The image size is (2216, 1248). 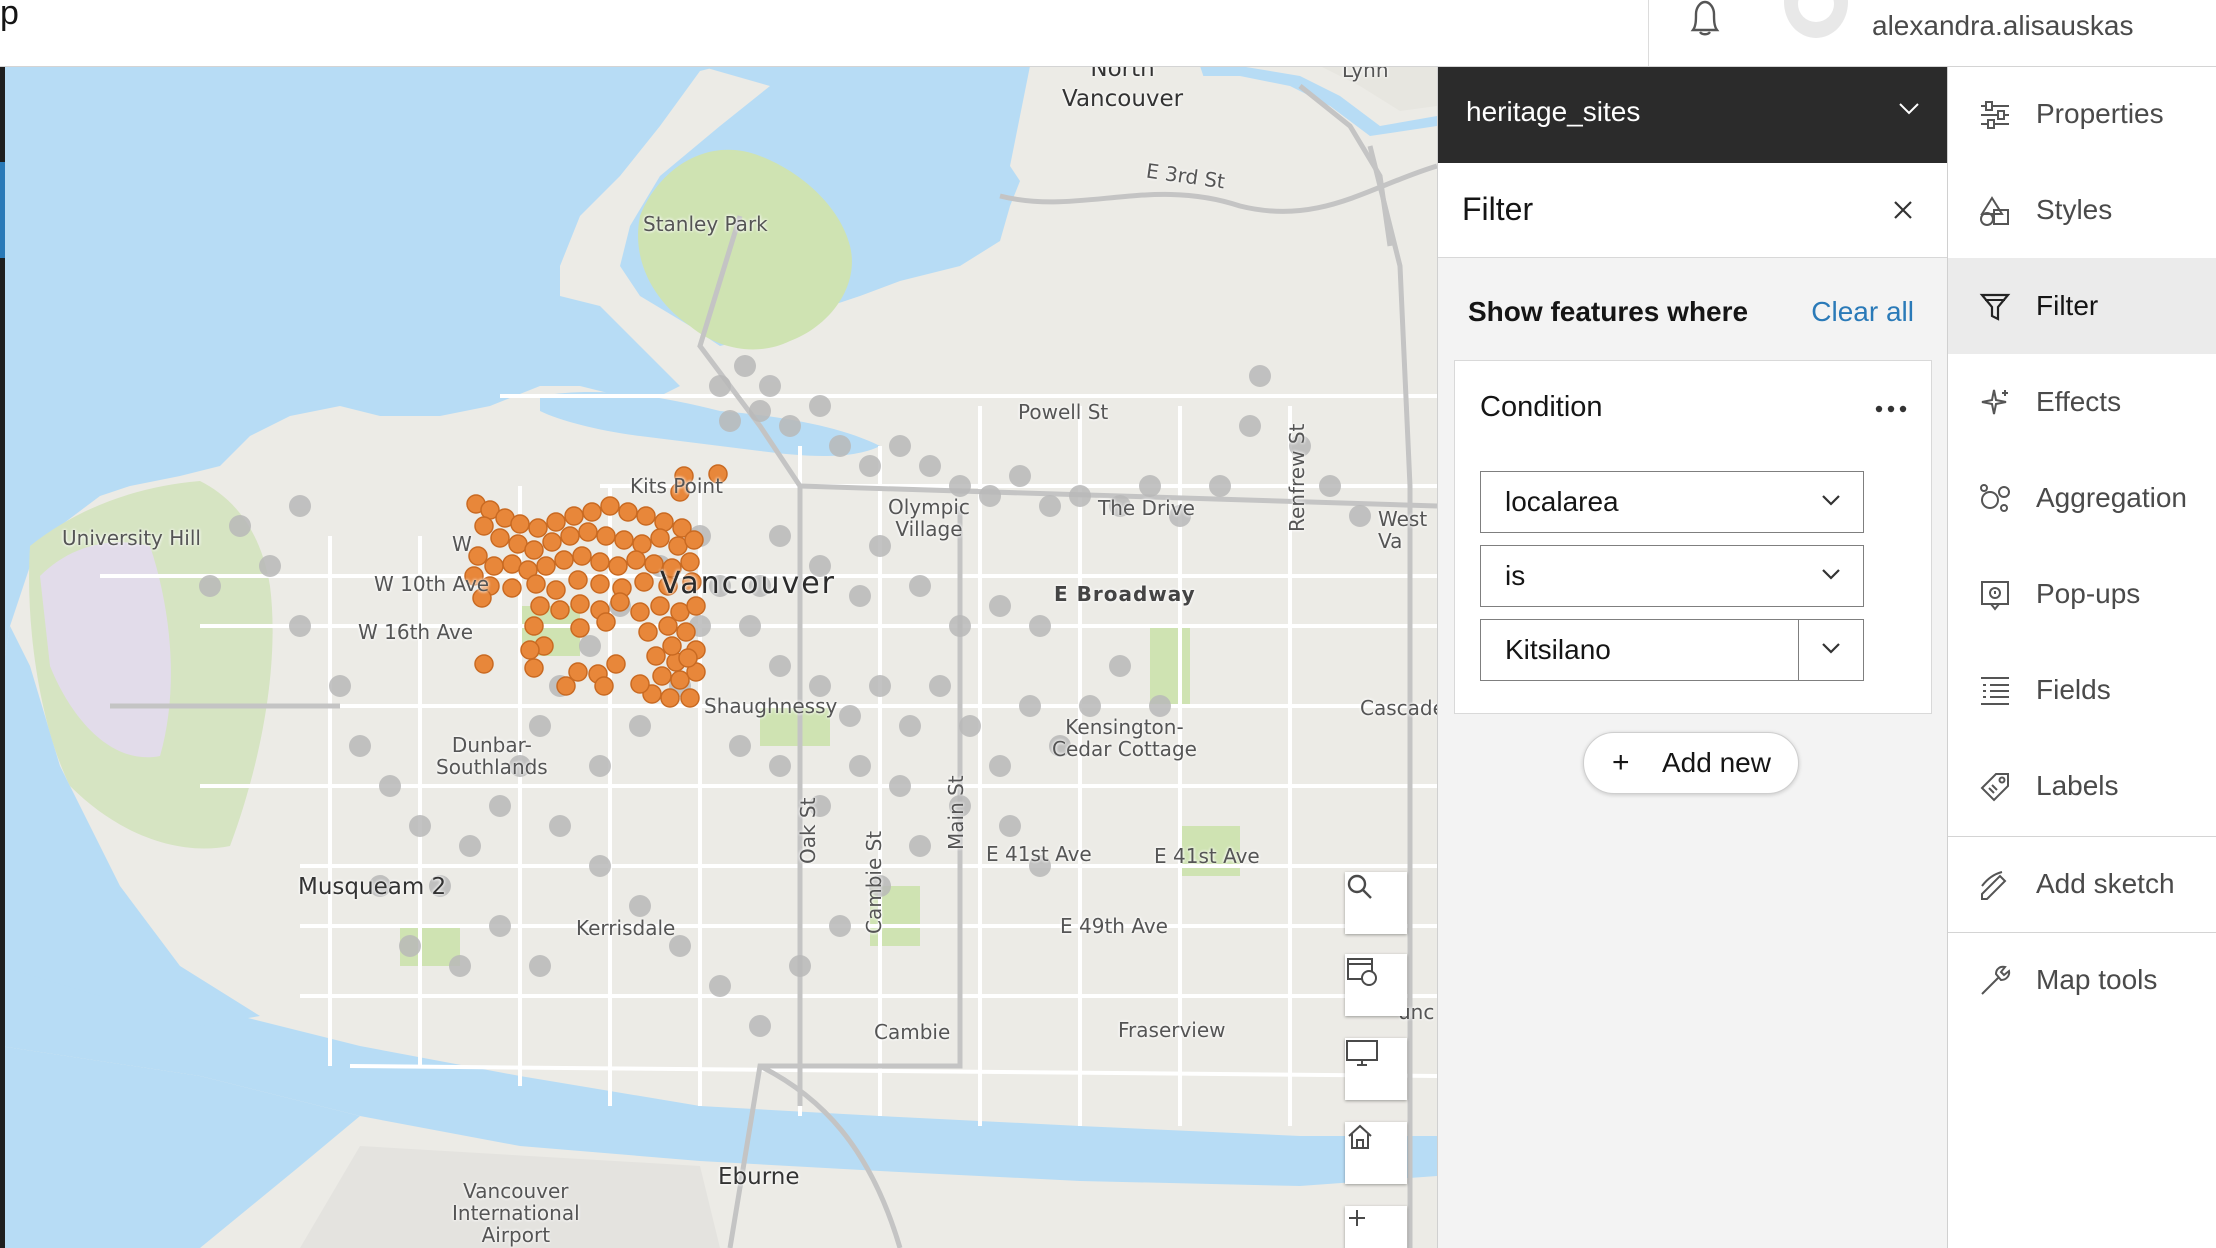 I want to click on zoom-in-button, so click(x=1376, y=1227).